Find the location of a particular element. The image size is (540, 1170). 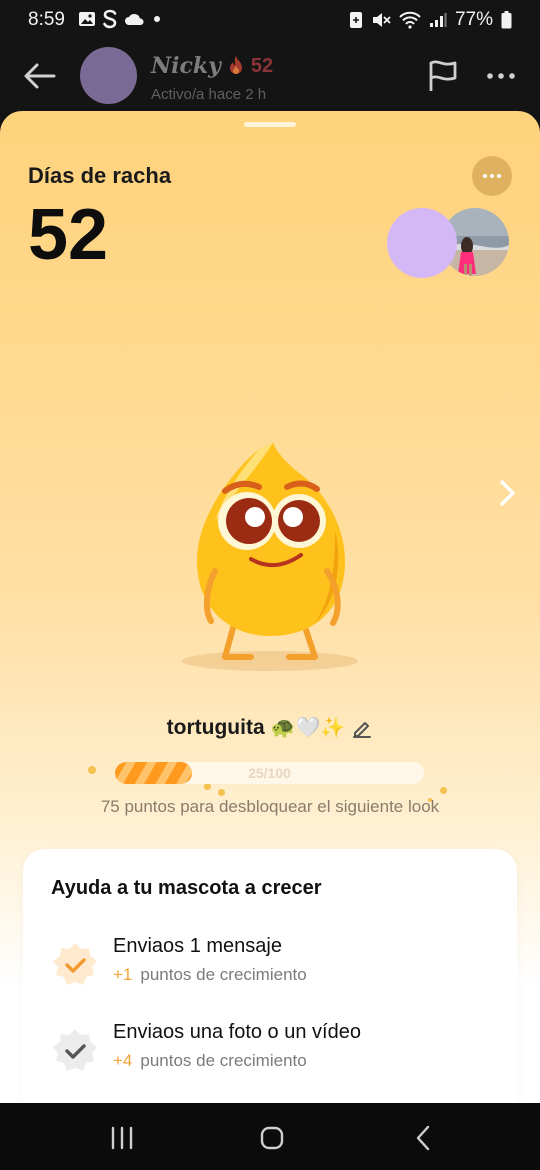

status-right-icons: 77% is located at coordinates (430, 20).